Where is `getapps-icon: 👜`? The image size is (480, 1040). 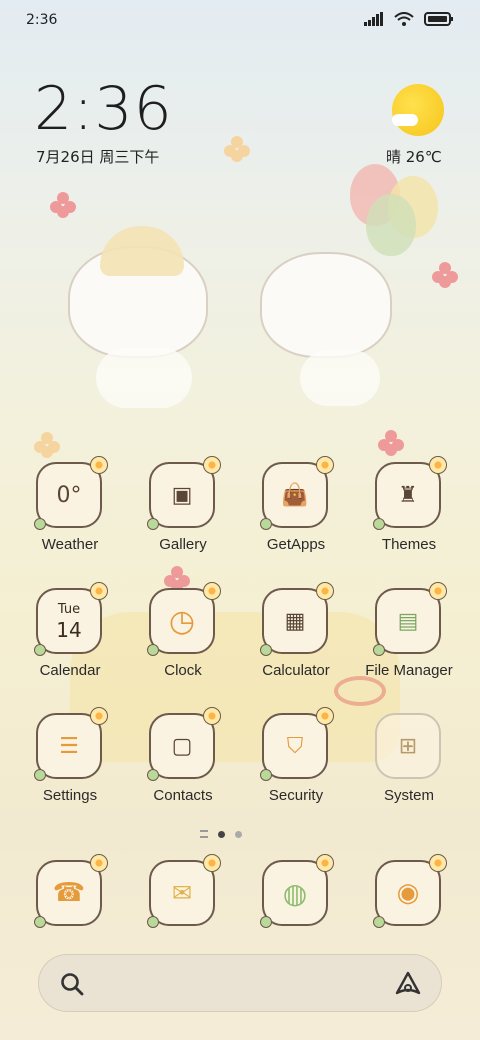 getapps-icon: 👜 is located at coordinates (297, 493).